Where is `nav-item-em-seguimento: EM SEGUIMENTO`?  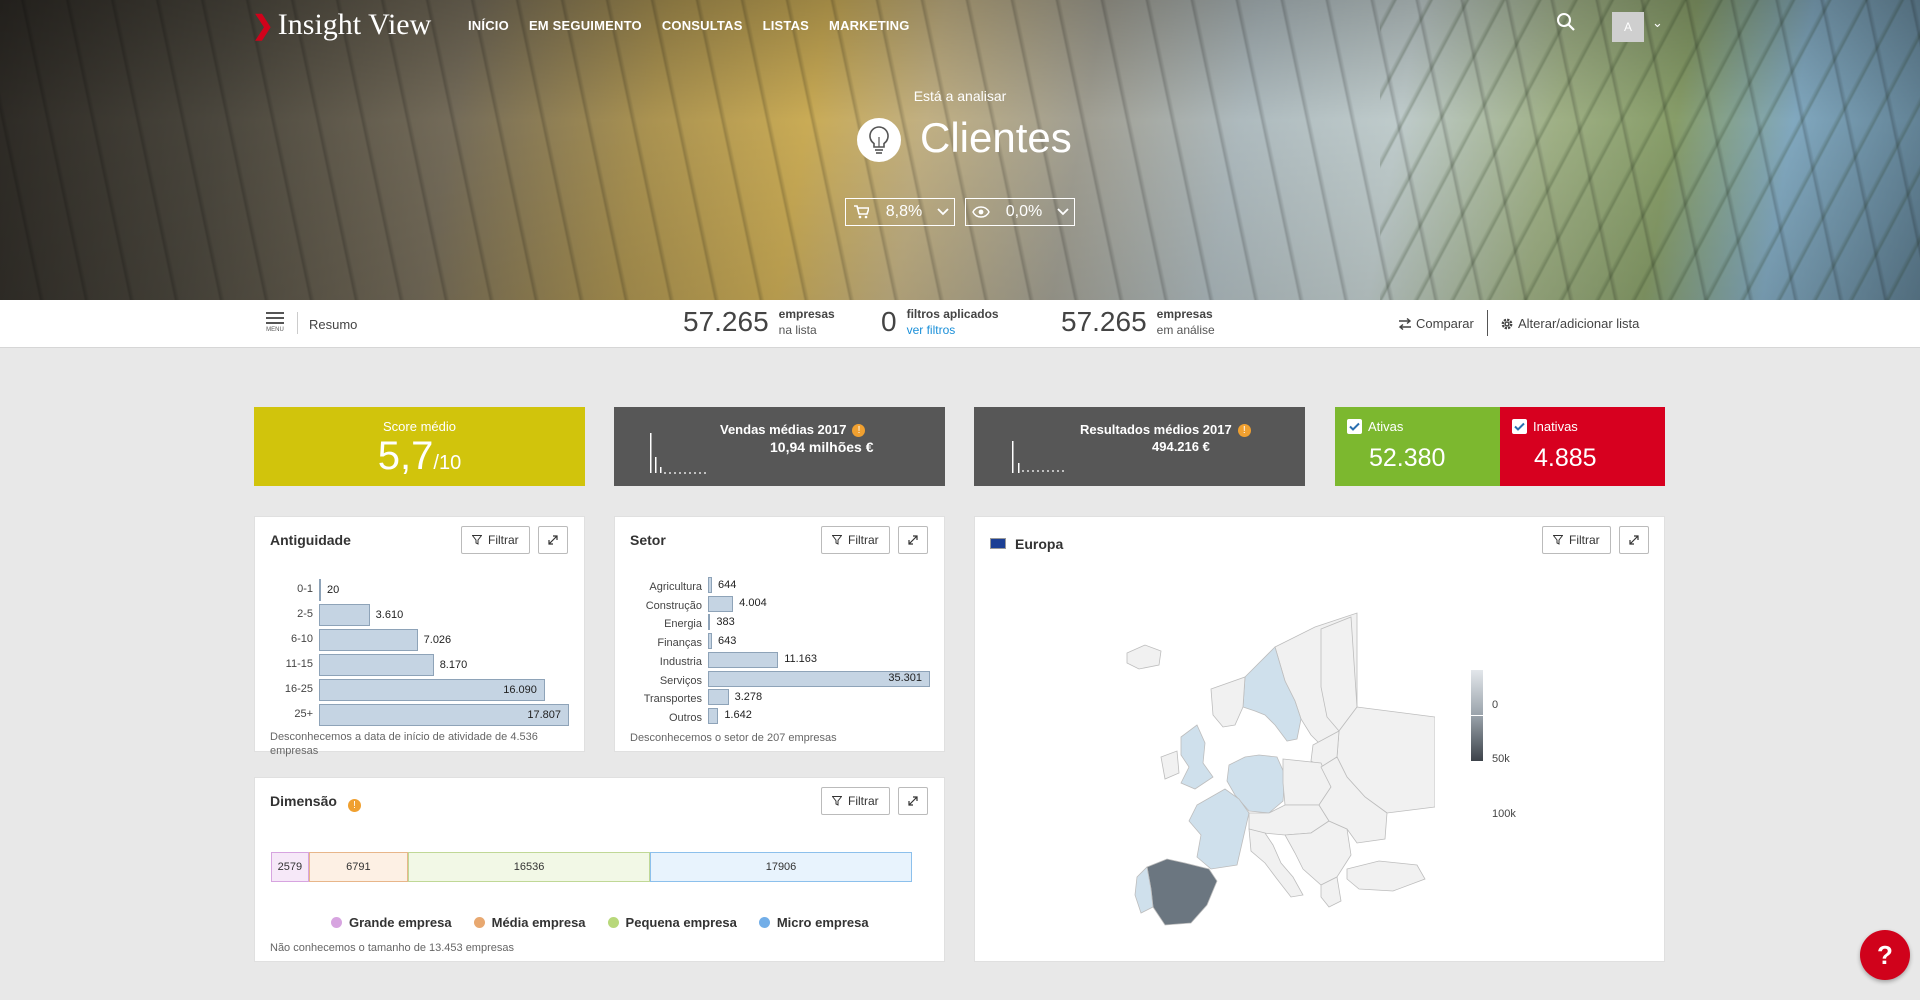 nav-item-em-seguimento: EM SEGUIMENTO is located at coordinates (585, 25).